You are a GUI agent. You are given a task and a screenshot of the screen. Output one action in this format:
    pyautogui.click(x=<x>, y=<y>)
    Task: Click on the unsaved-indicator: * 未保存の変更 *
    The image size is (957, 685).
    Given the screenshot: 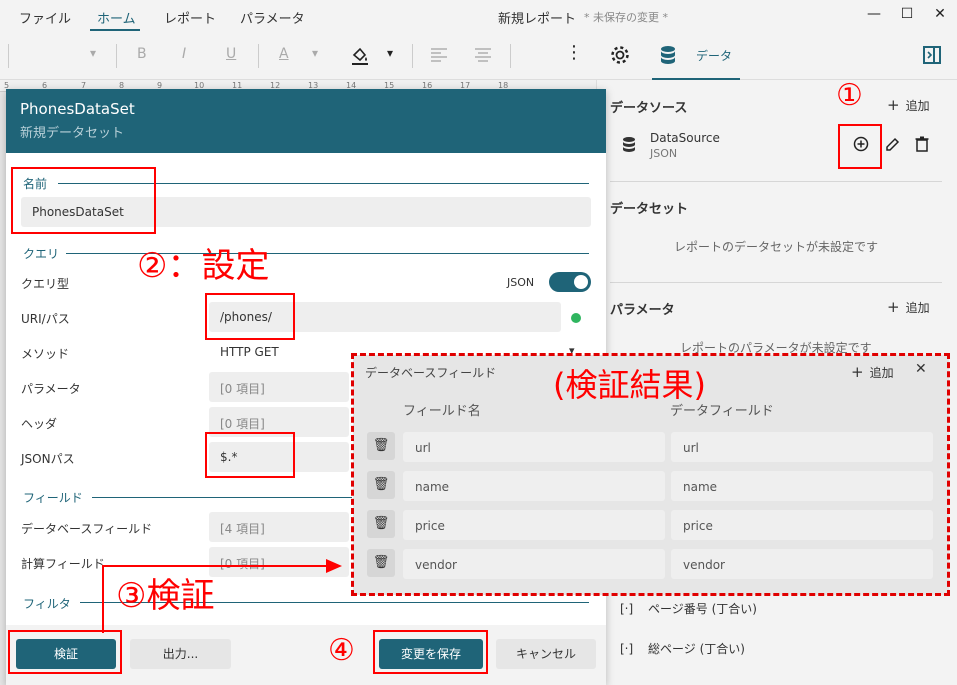 What is the action you would take?
    pyautogui.click(x=626, y=17)
    